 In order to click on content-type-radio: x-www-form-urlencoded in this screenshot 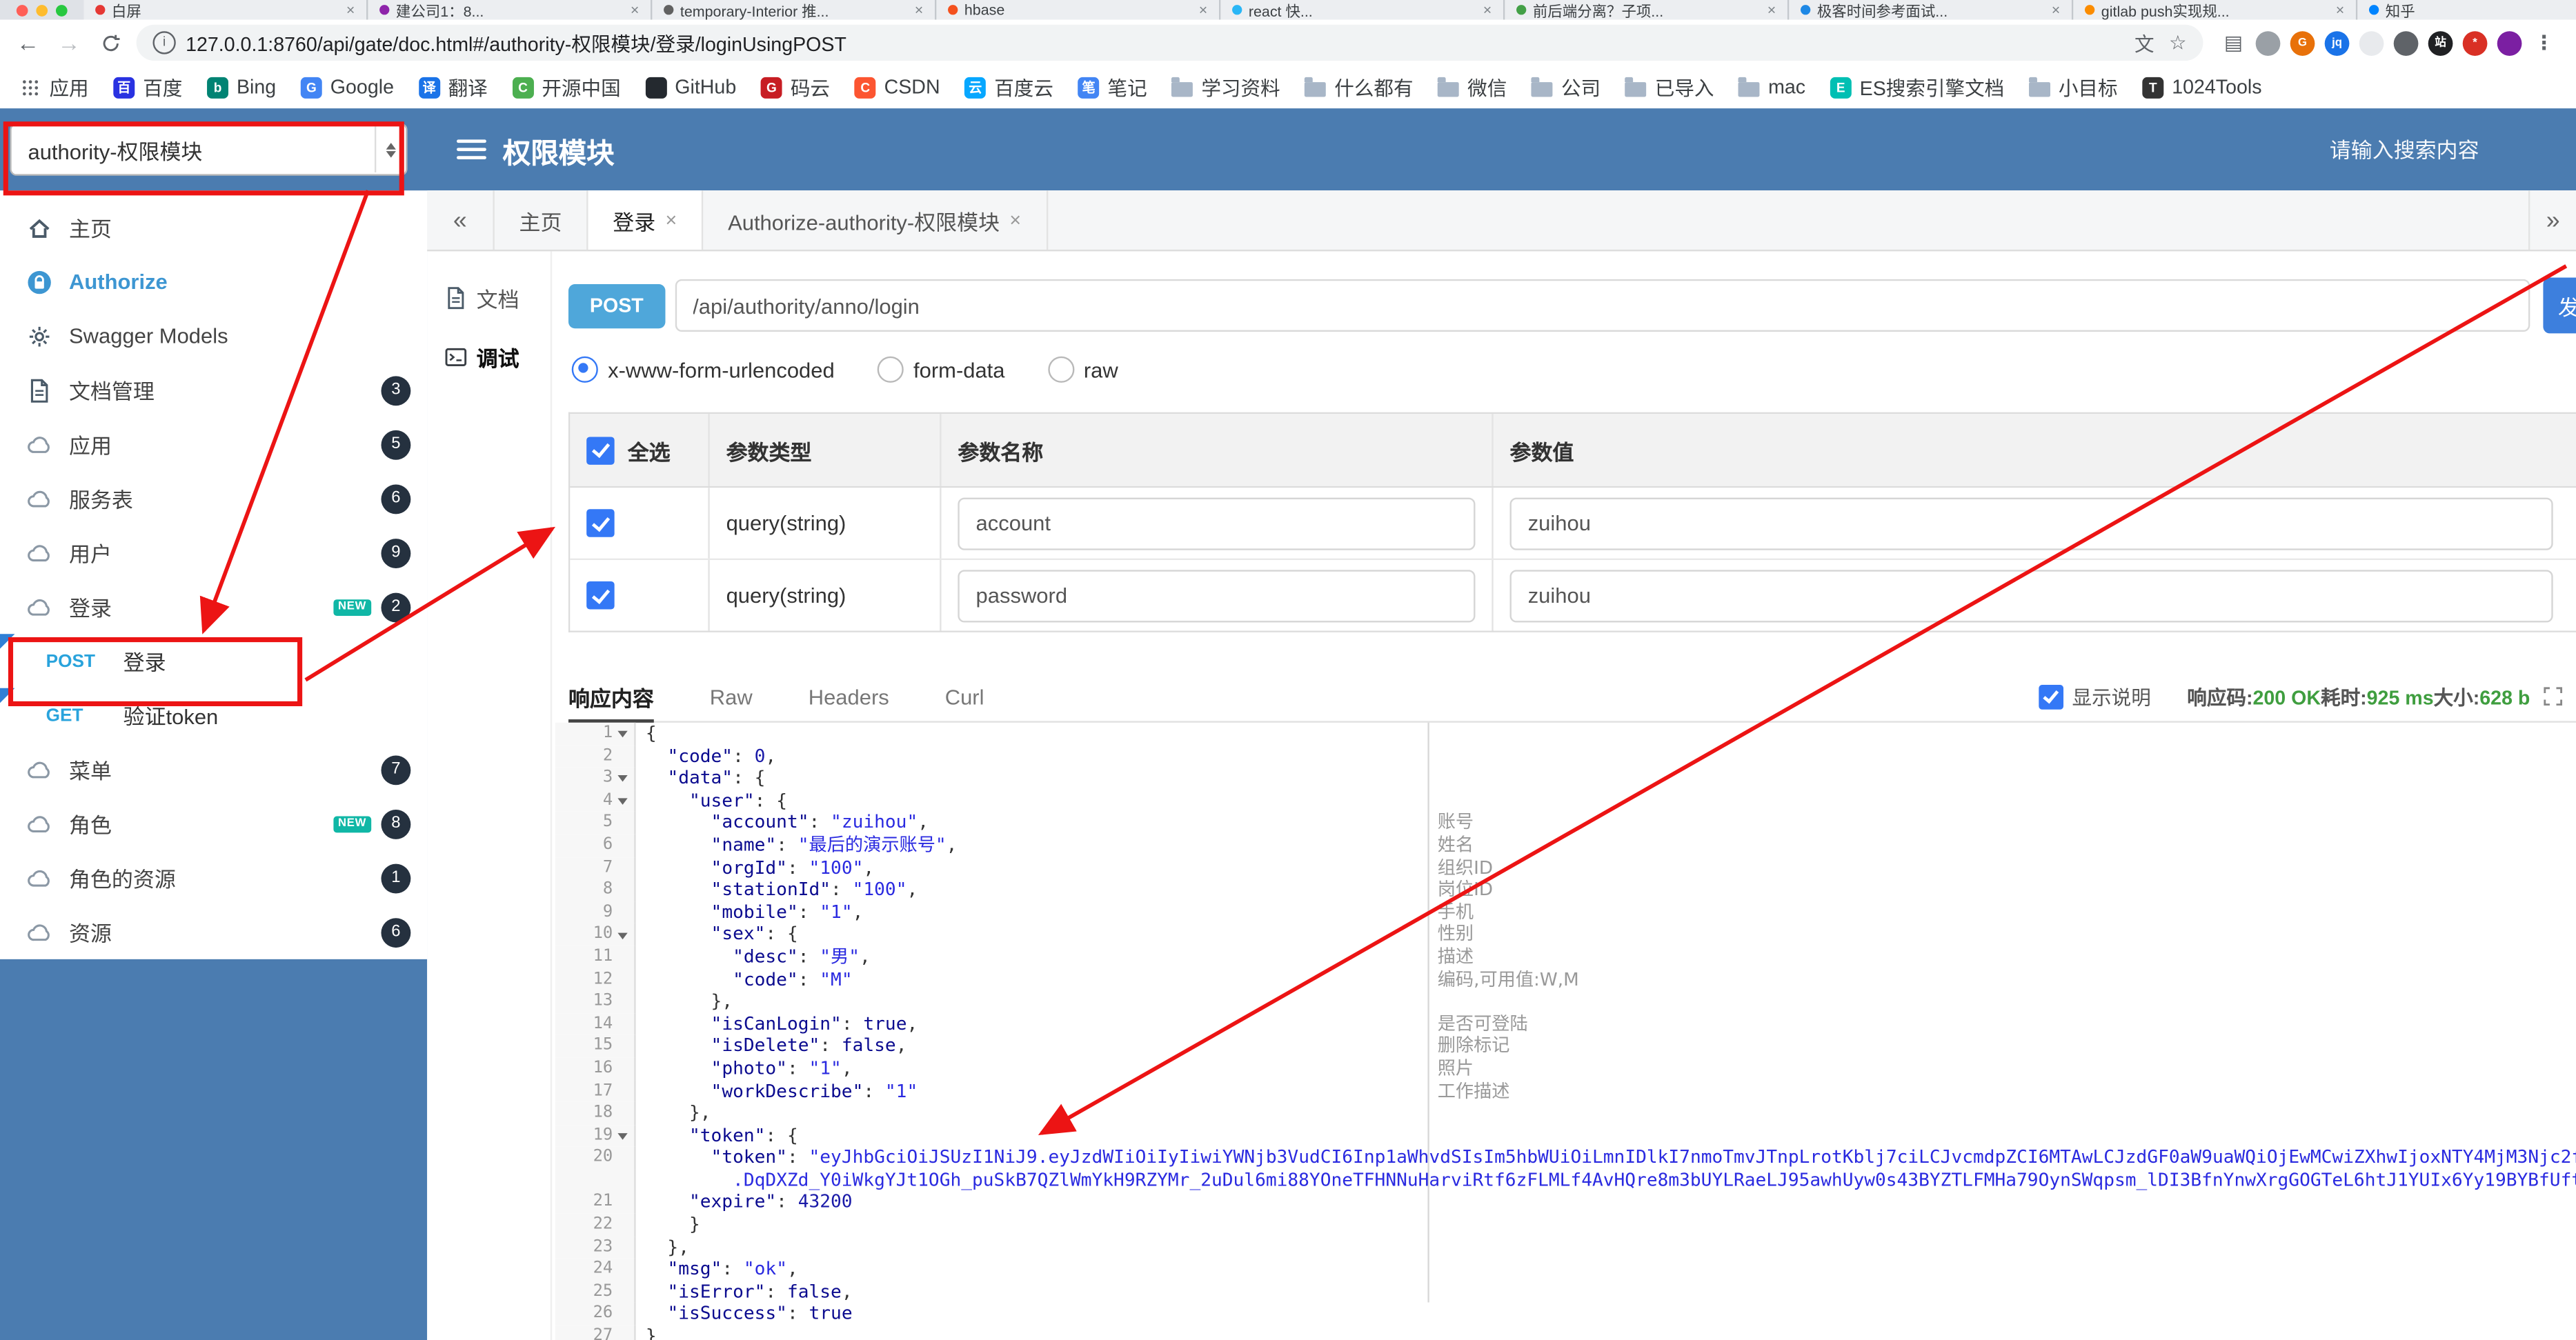, I will do `click(703, 369)`.